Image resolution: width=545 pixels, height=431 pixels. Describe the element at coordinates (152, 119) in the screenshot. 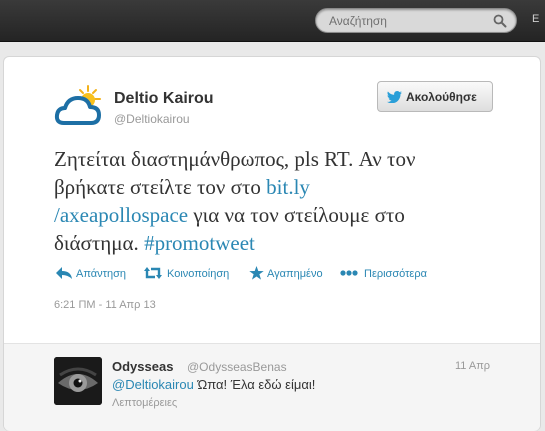

I see `author-handle: @Deltiokairou` at that location.